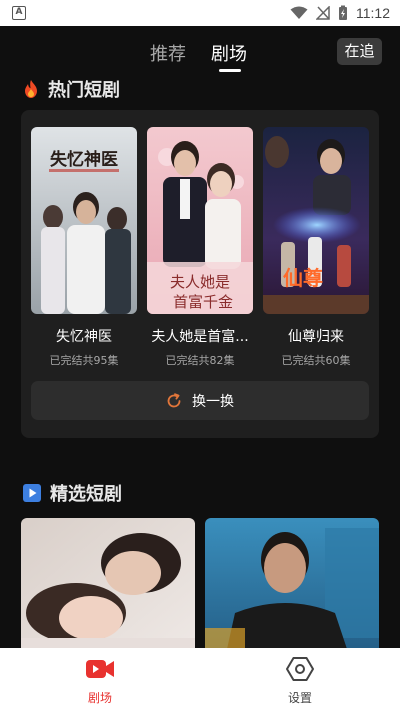  Describe the element at coordinates (229, 53) in the screenshot. I see `tab-theater: 剧场` at that location.